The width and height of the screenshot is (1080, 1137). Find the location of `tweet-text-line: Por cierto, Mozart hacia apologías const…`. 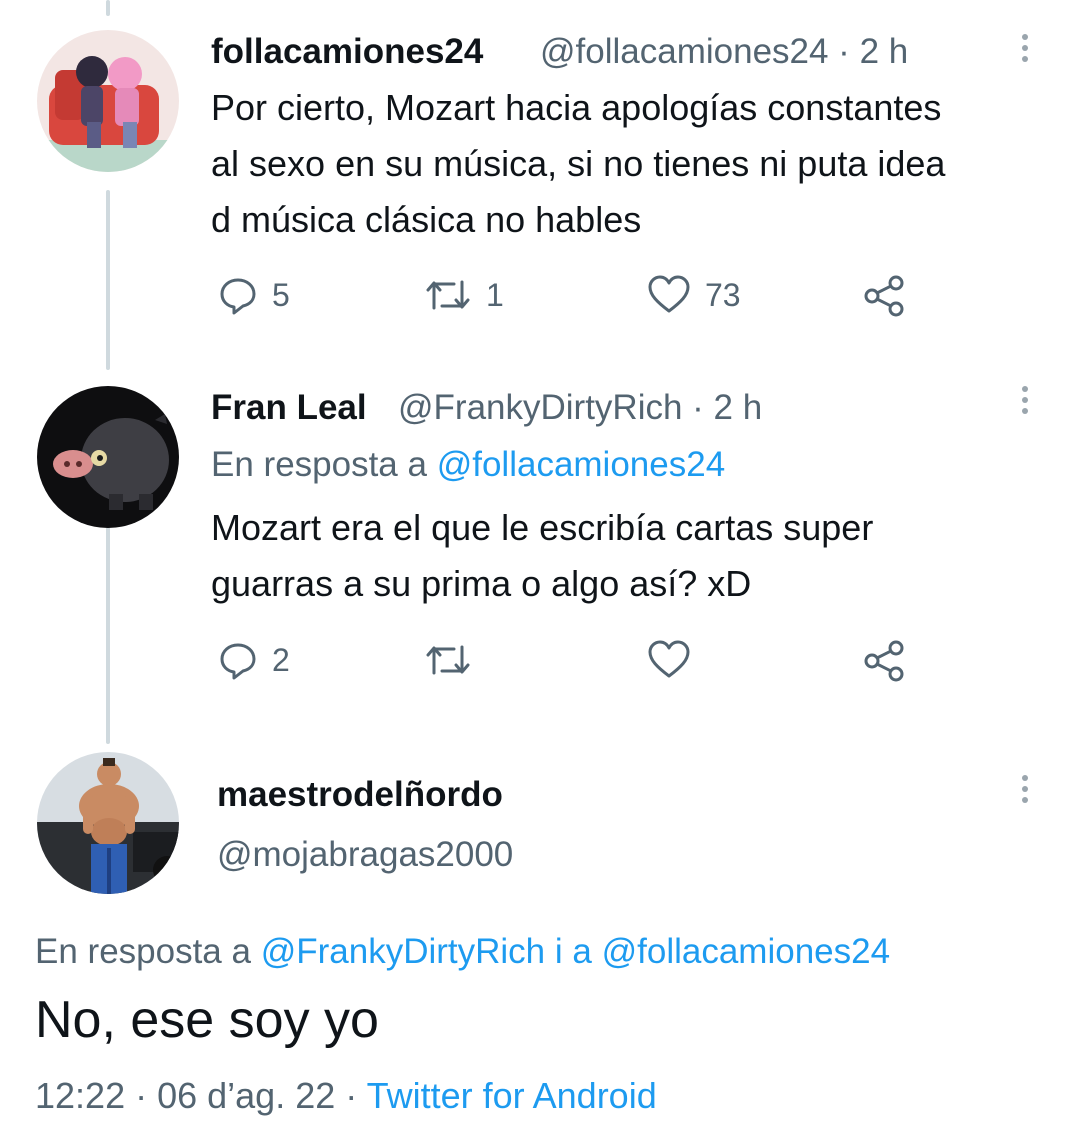

tweet-text-line: Por cierto, Mozart hacia apologías const… is located at coordinates (576, 107).